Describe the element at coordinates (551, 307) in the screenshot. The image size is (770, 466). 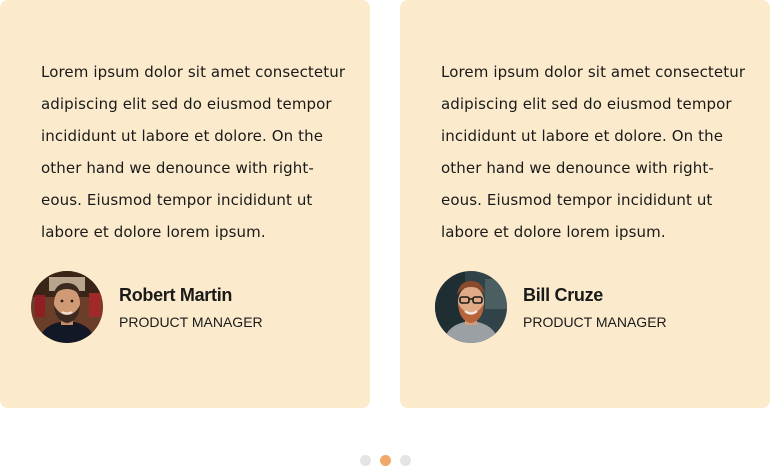
I see `testimonial-author: Bill Cruze PRODUCT MANAGER` at that location.